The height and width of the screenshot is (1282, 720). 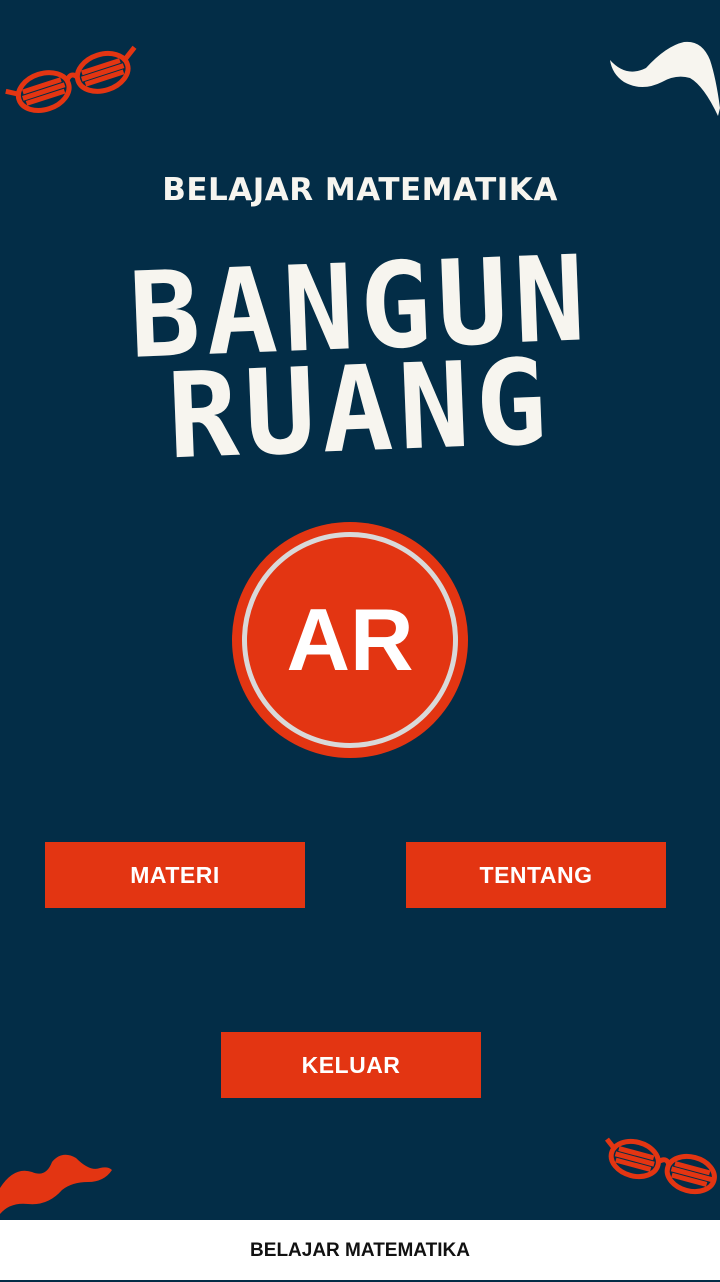 I want to click on keluar-button: KELUAR, so click(x=351, y=1065).